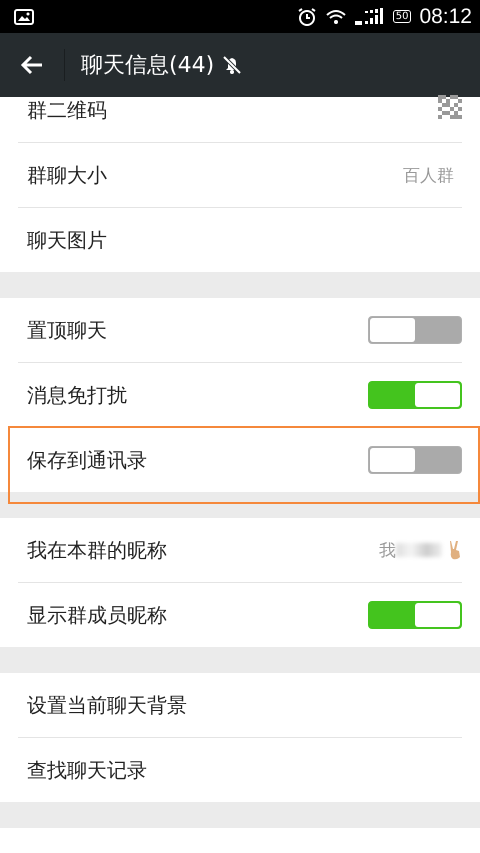 Image resolution: width=480 pixels, height=853 pixels. I want to click on row-label: 聊天图片, so click(67, 240).